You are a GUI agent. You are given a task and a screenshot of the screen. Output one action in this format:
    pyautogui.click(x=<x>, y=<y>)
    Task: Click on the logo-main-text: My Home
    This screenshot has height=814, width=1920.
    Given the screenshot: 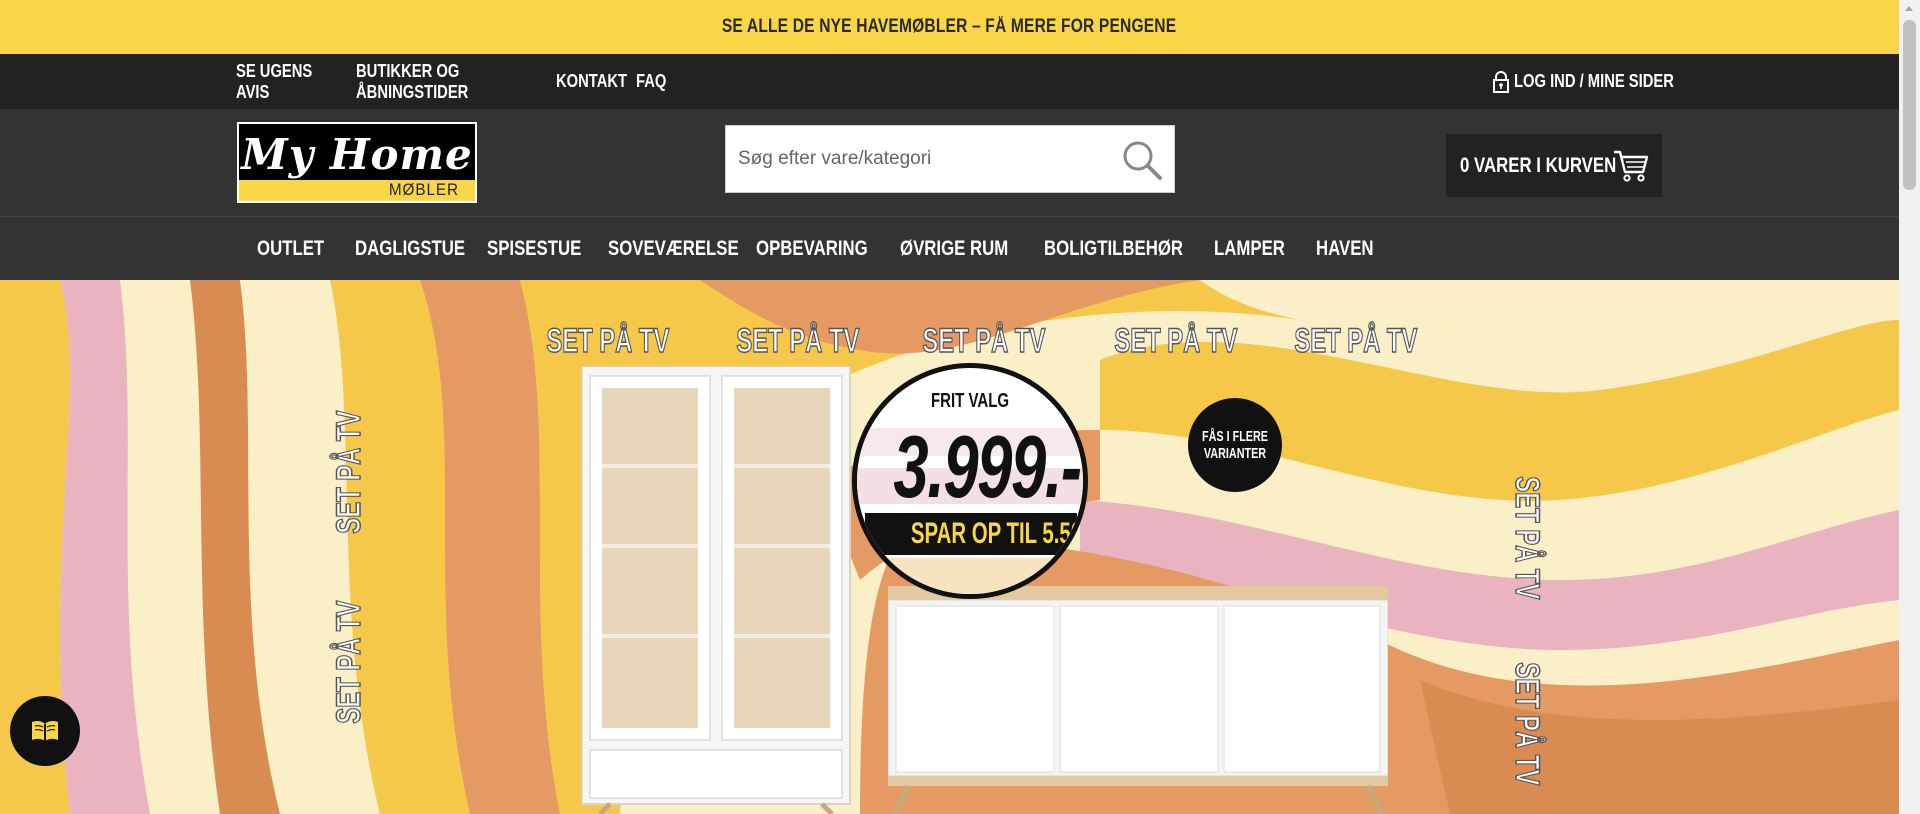 What is the action you would take?
    pyautogui.click(x=357, y=154)
    